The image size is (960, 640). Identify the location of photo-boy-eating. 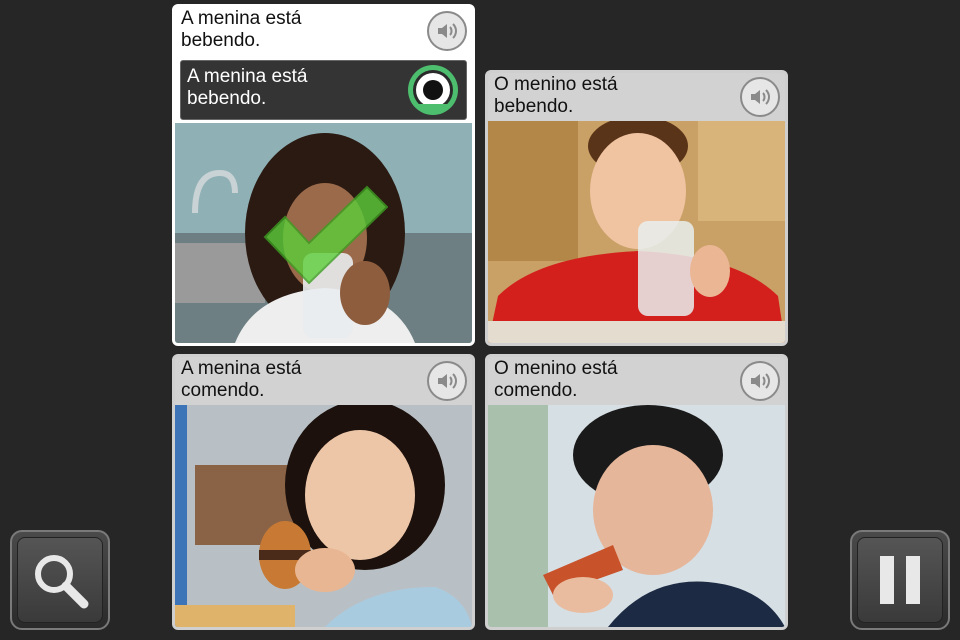
(636, 516).